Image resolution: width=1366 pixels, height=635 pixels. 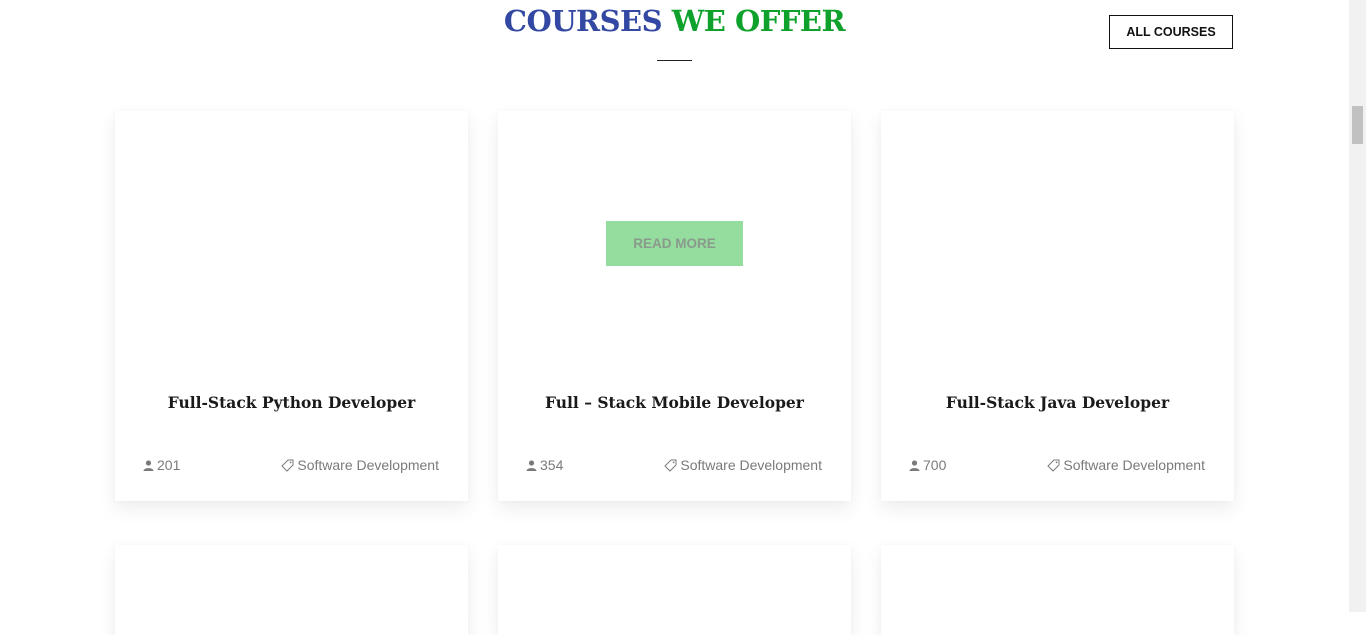 I want to click on course-title: Full – Stack Mobile Developer, so click(x=674, y=402).